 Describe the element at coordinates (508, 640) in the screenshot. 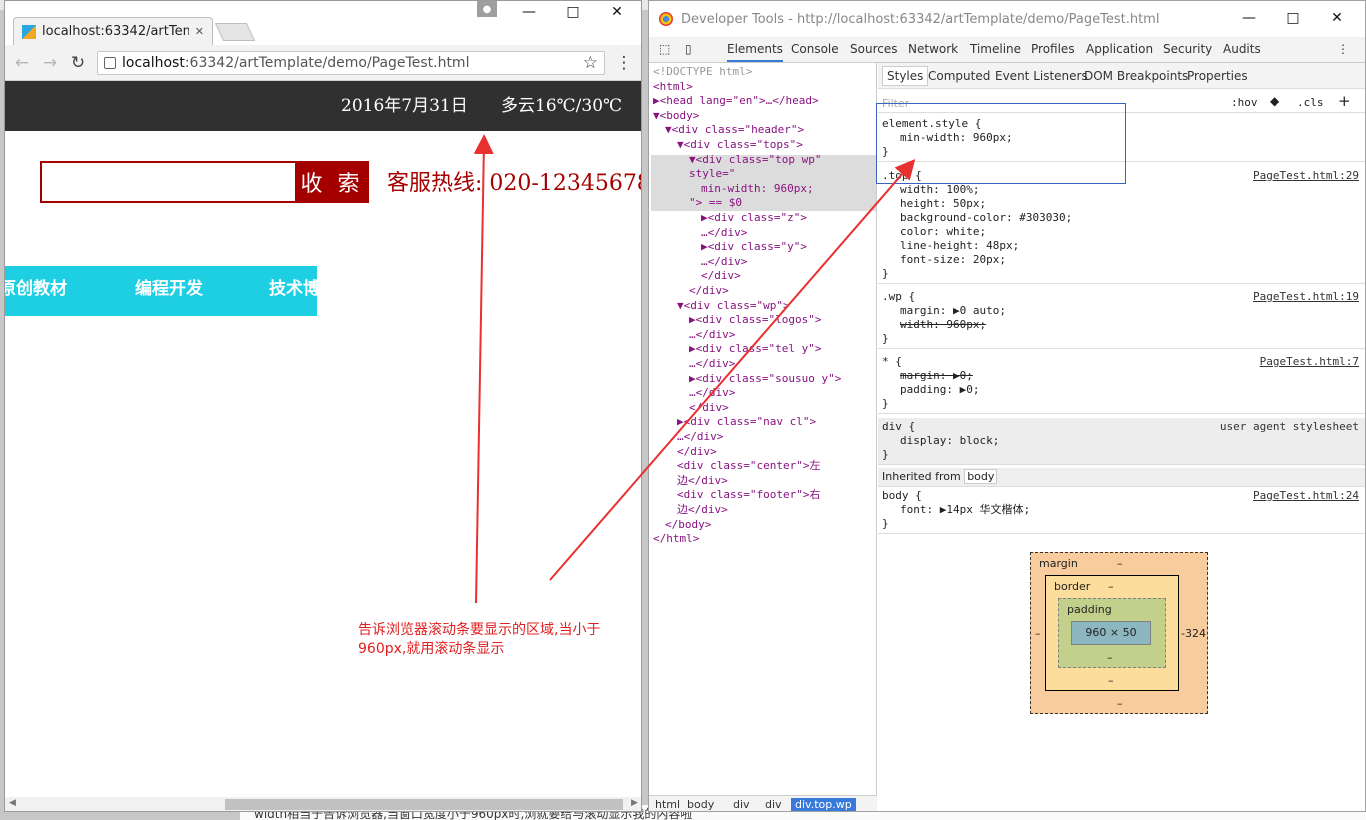

I see `annotation-text: 告诉浏览器滚动条要显示的区域,当小于 960px,就用滚动条显示` at that location.